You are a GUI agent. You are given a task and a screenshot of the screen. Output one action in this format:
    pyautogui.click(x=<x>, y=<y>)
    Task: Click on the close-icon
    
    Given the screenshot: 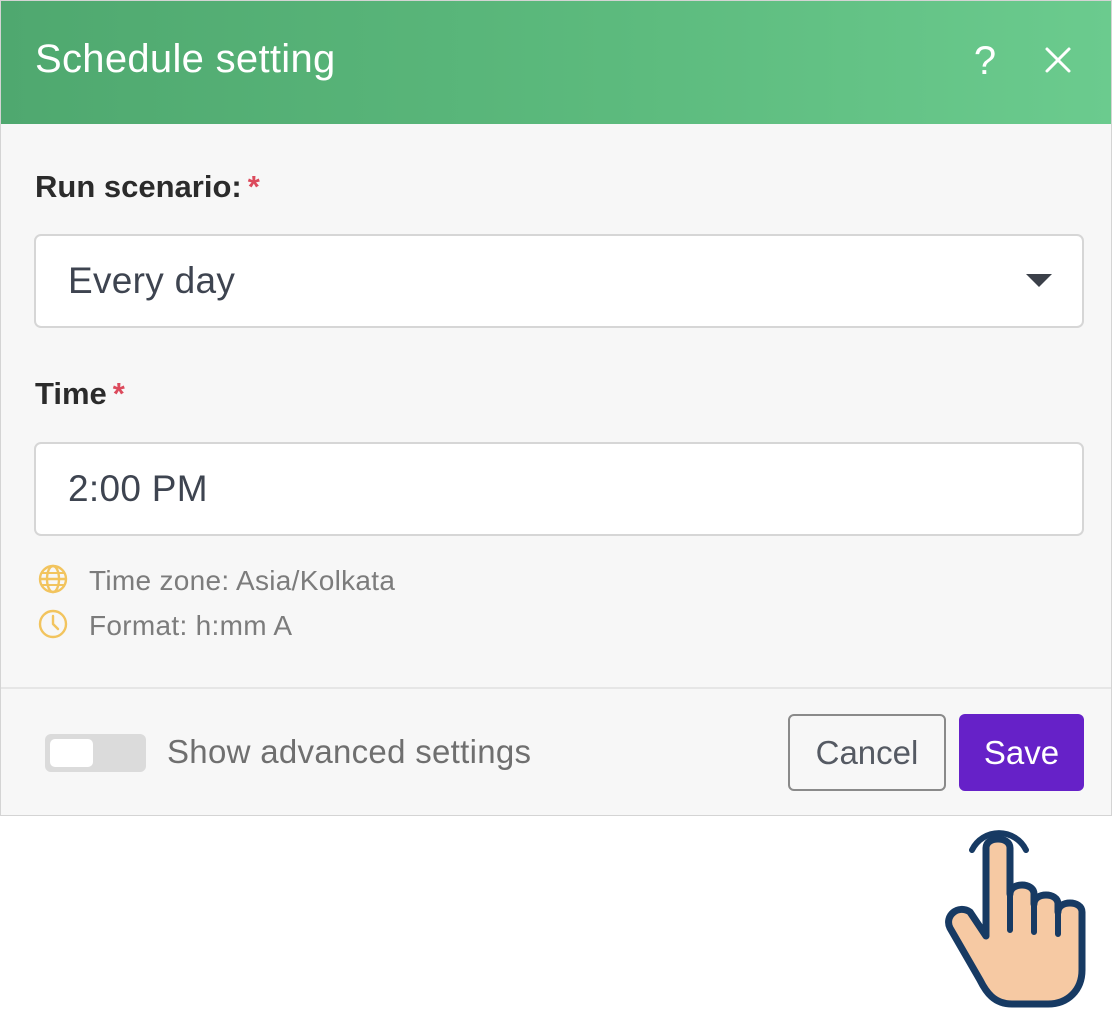 What is the action you would take?
    pyautogui.click(x=1058, y=60)
    